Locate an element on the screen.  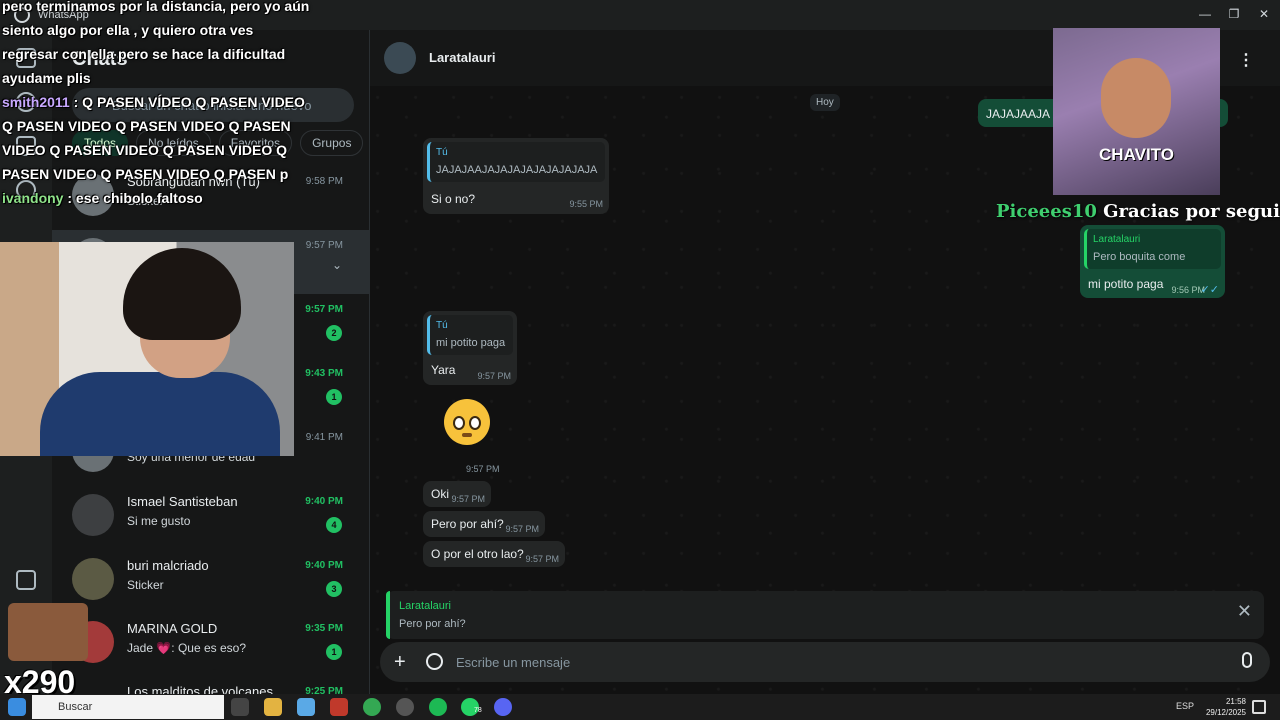
task-view-icon is located at coordinates (240, 707).